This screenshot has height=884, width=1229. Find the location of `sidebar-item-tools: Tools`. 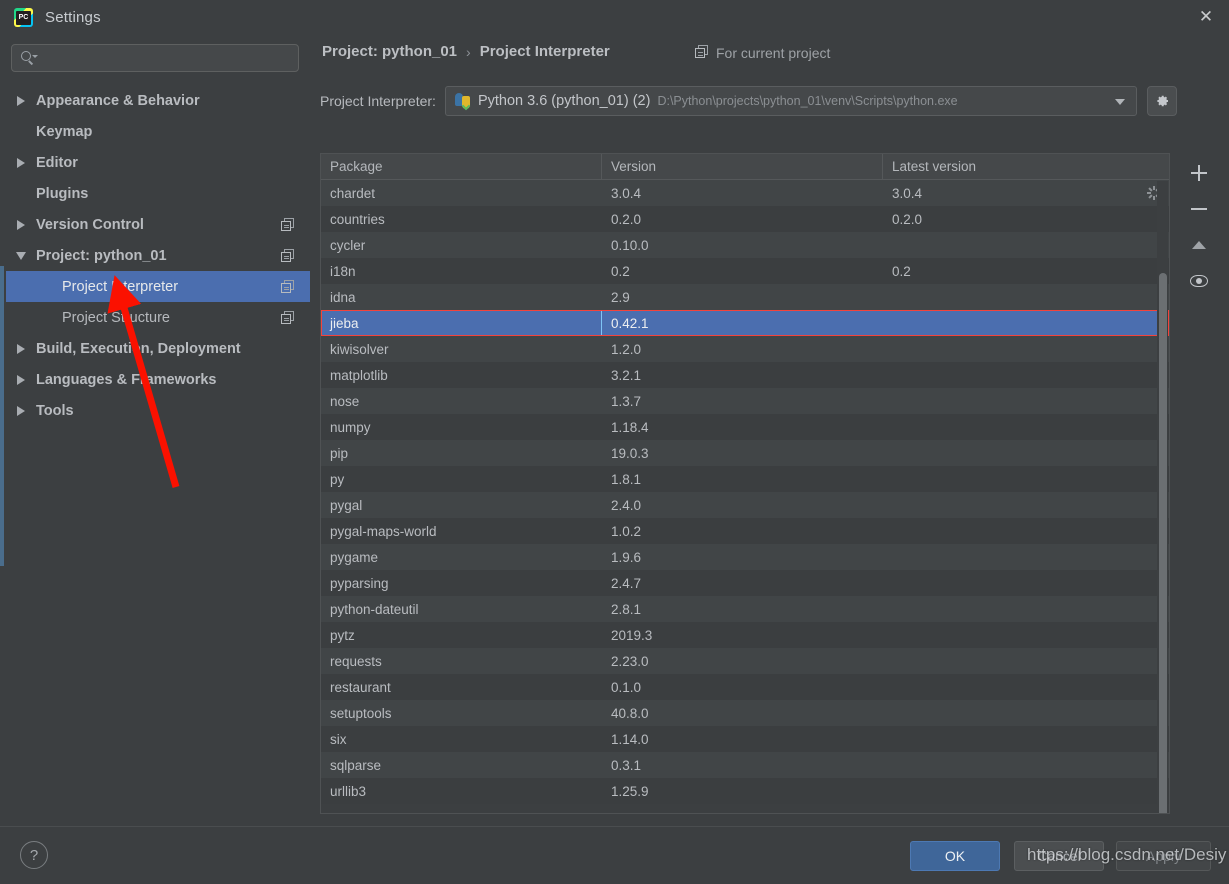

sidebar-item-tools: Tools is located at coordinates (158, 410).